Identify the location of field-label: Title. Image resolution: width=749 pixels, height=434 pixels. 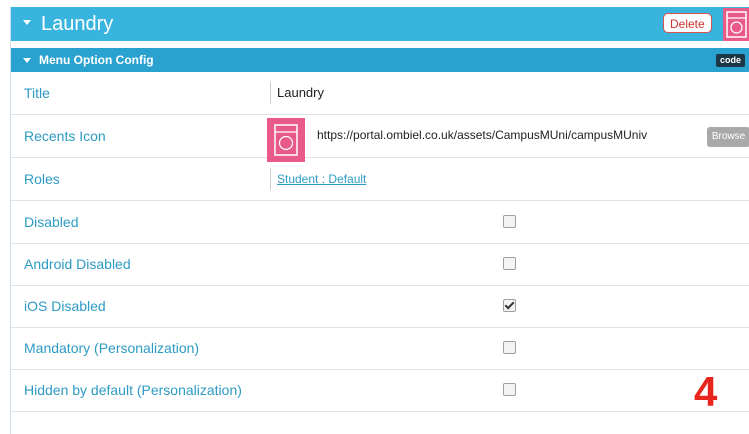
(37, 93).